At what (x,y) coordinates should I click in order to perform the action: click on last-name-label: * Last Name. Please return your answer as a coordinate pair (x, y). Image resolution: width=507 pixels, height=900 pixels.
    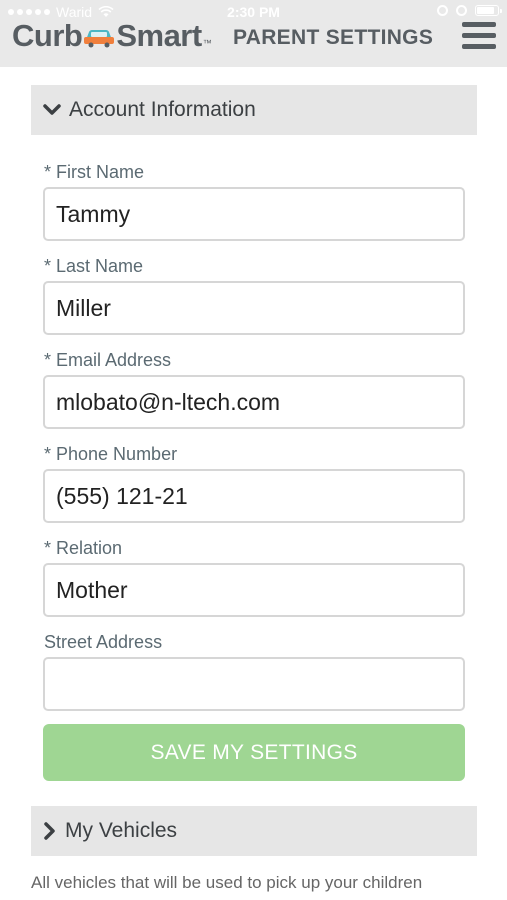
    Looking at the image, I should click on (94, 266).